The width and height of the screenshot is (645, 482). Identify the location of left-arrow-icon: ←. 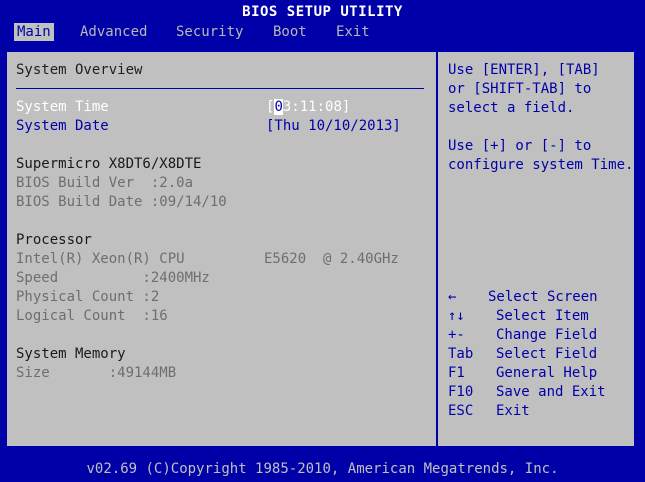
(452, 297).